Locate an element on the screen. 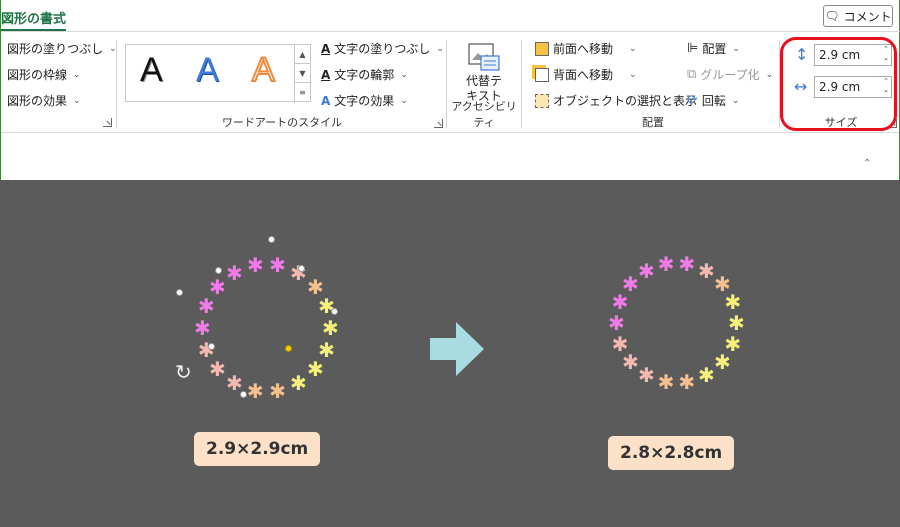  comment-label: コメント is located at coordinates (867, 16).